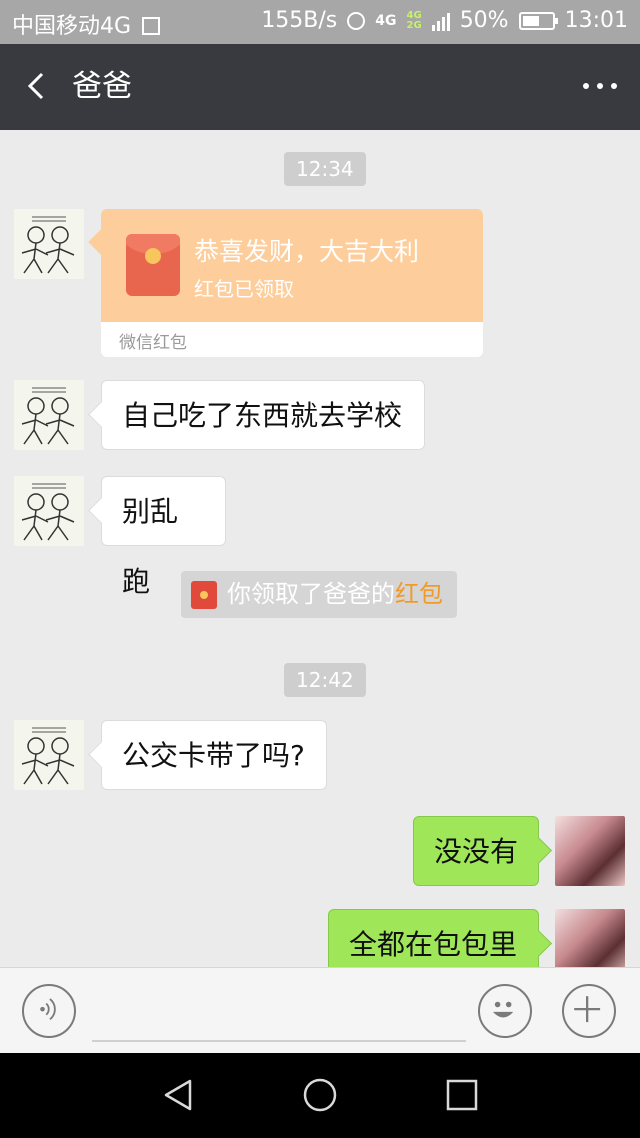 Image resolution: width=640 pixels, height=1138 pixels. I want to click on status-right: 155B/s 4G 4G 2G 50% 13:01, so click(444, 20).